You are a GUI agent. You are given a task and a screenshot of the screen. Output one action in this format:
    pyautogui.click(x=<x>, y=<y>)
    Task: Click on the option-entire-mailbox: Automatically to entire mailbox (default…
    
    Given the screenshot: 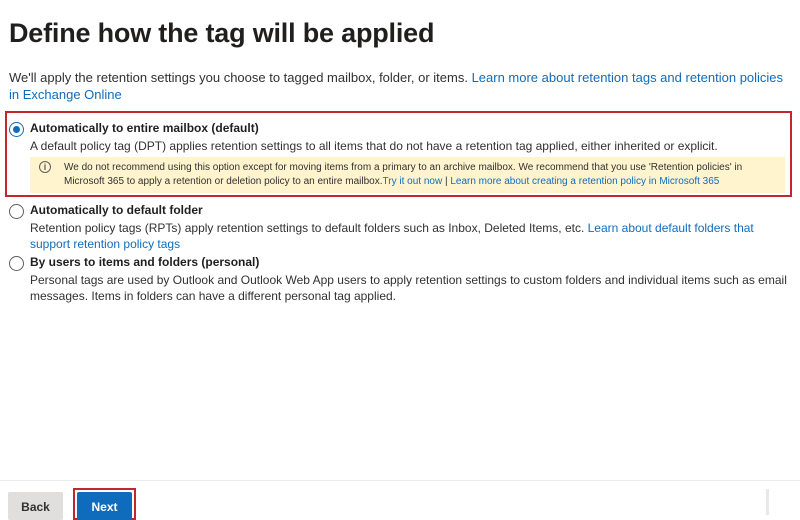 What is the action you would take?
    pyautogui.click(x=399, y=138)
    